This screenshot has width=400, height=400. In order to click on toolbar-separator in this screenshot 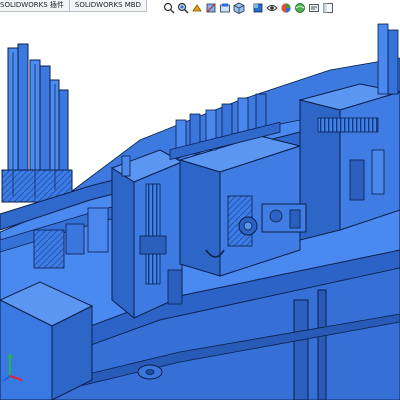, I will do `click(248, 8)`.